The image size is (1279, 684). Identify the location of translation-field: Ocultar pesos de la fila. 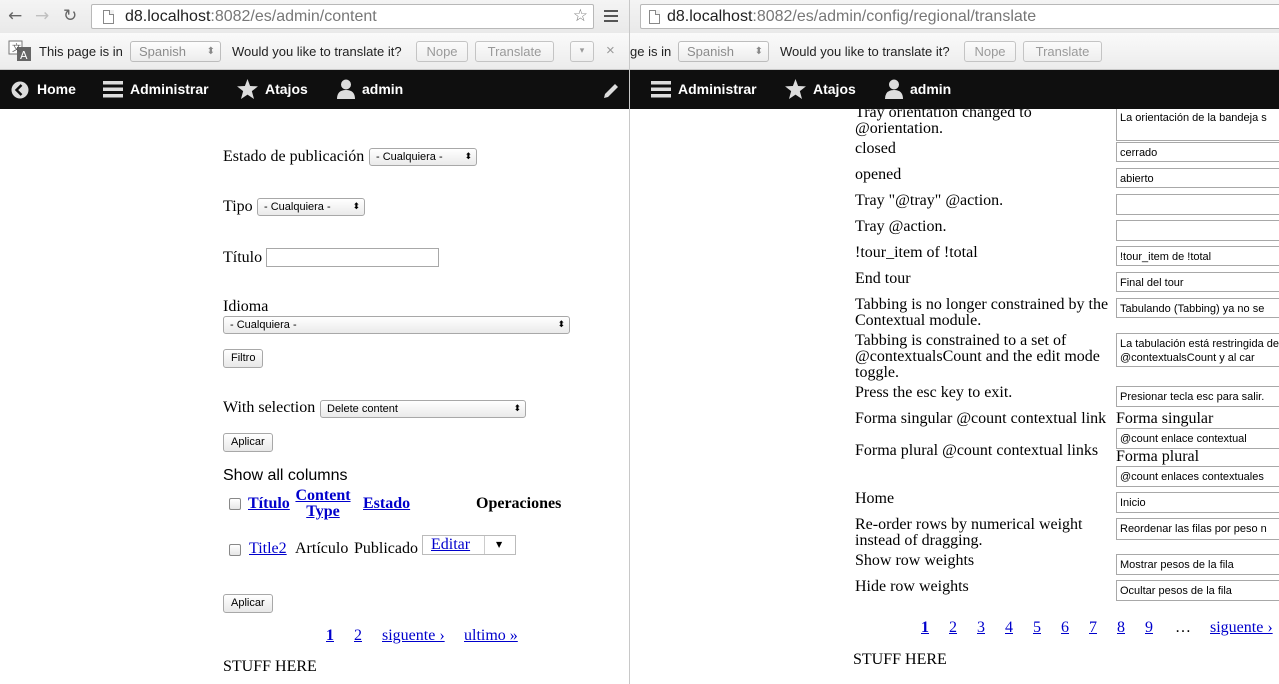
(1197, 590).